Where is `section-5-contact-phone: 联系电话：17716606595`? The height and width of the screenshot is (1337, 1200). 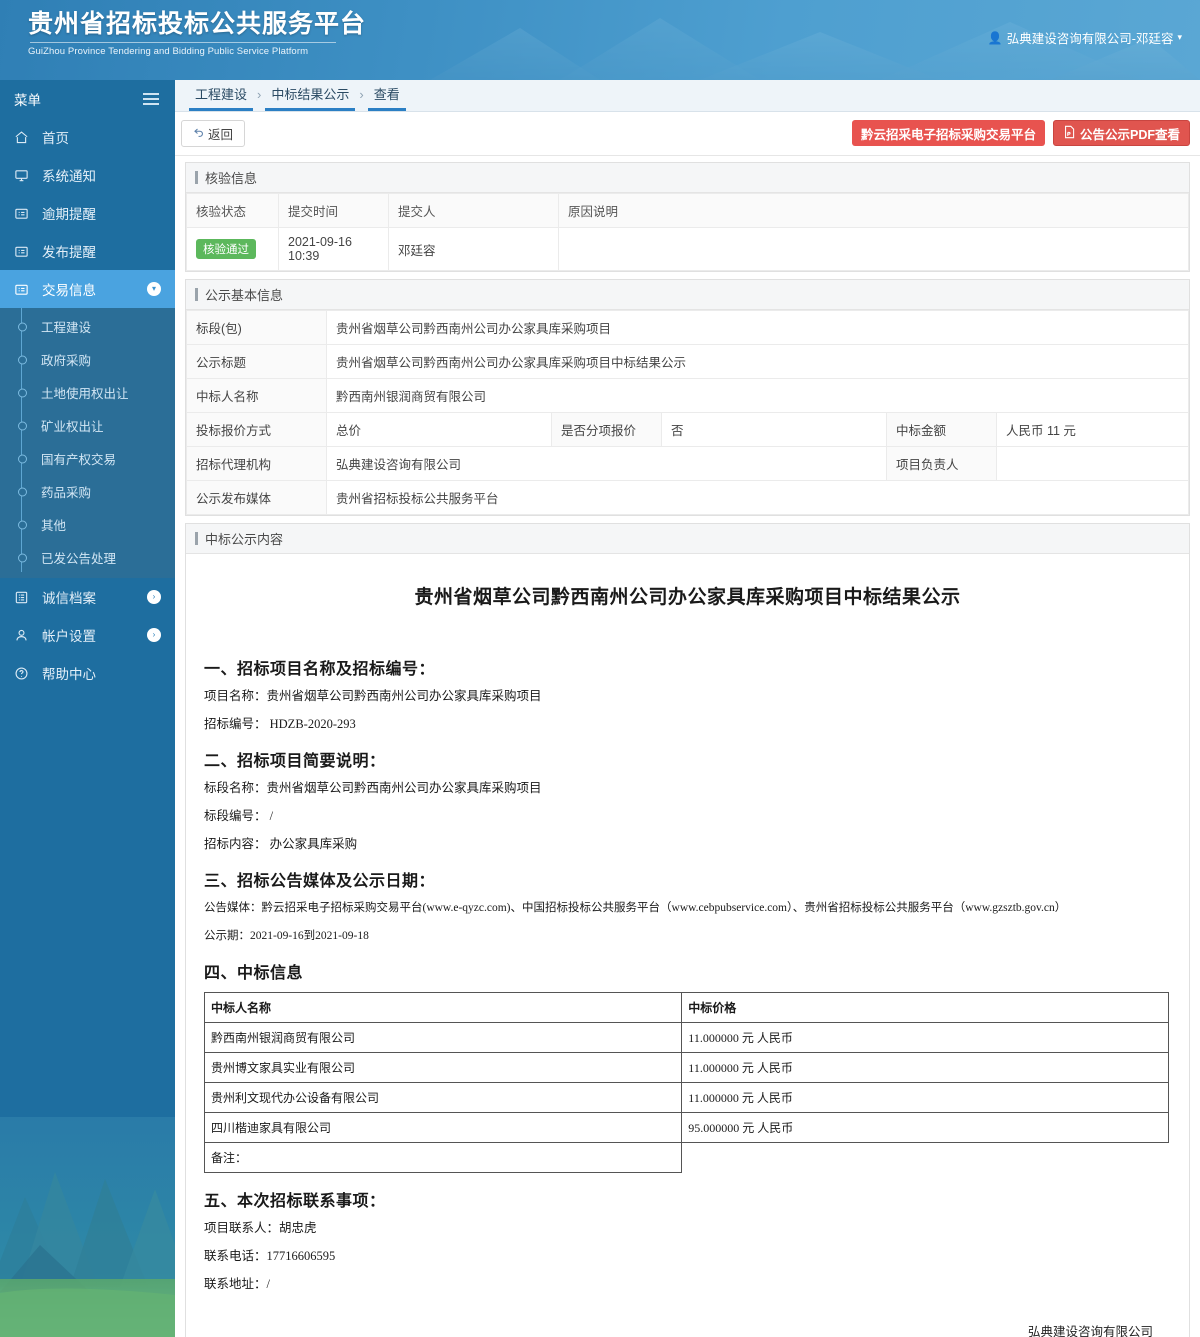 section-5-contact-phone: 联系电话：17716606595 is located at coordinates (270, 1256).